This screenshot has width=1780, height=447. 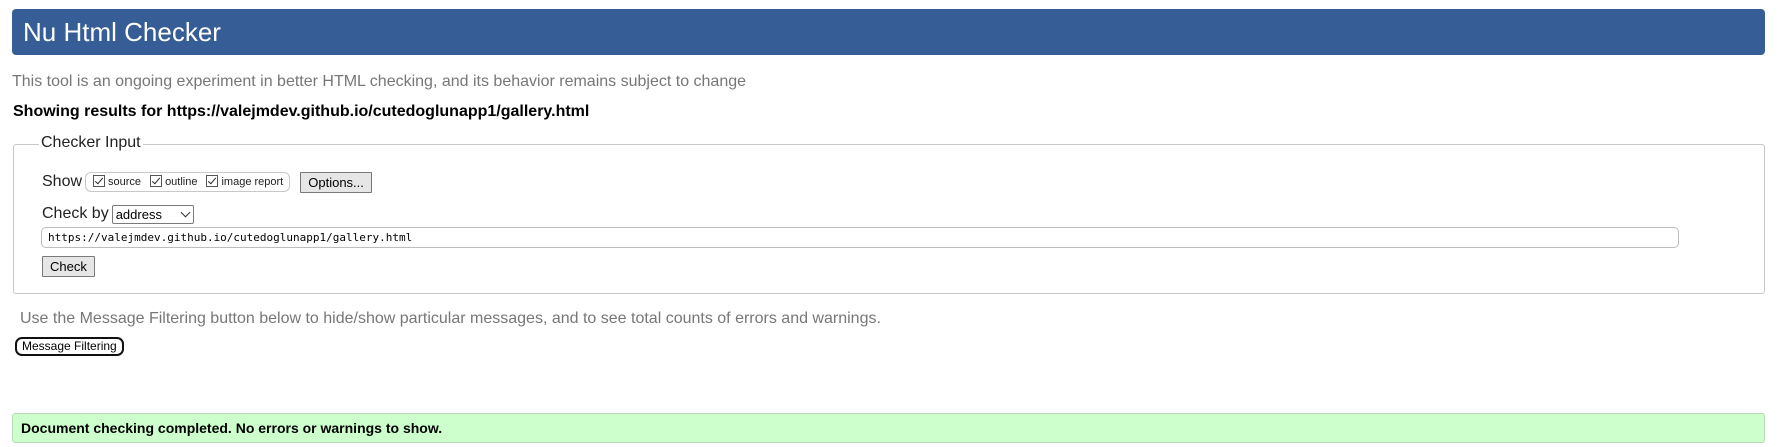 What do you see at coordinates (68, 266) in the screenshot?
I see `check-button: Check` at bounding box center [68, 266].